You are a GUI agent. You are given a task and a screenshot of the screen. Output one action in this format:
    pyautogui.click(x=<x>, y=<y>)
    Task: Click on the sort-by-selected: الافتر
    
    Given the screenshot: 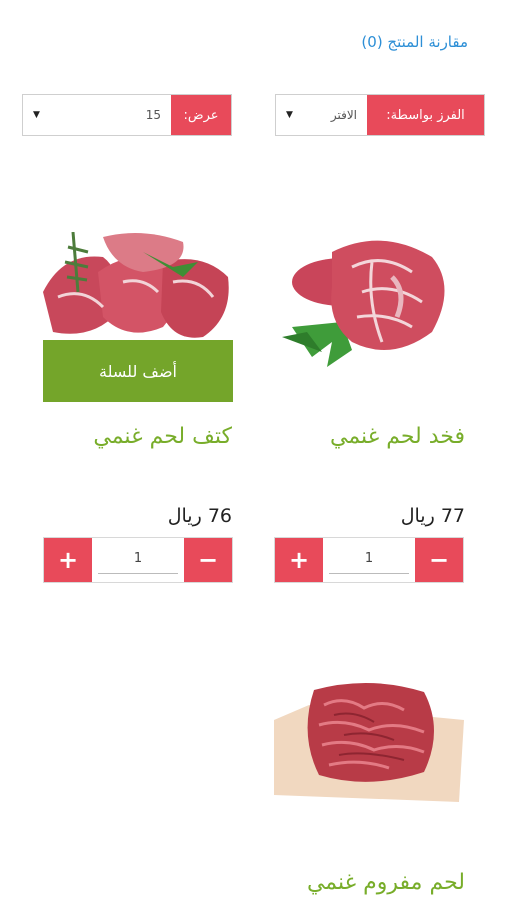 What is the action you would take?
    pyautogui.click(x=343, y=115)
    